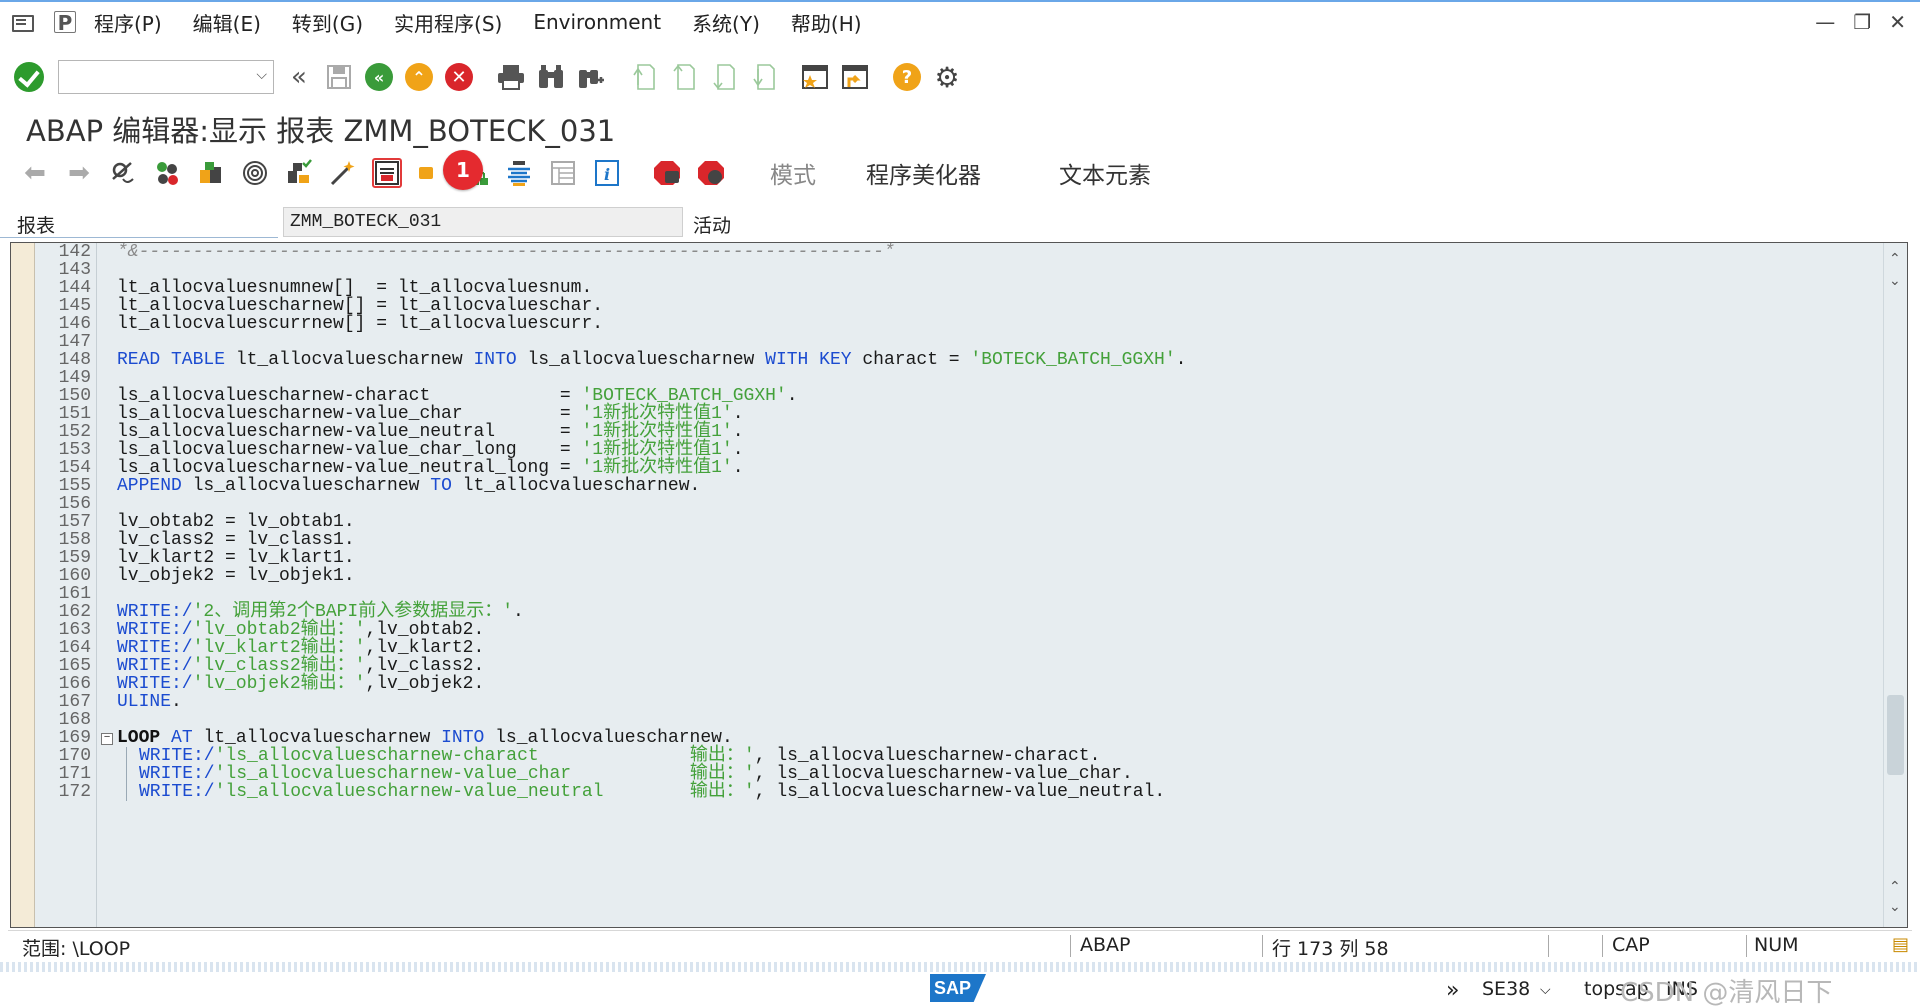  What do you see at coordinates (123, 173) in the screenshot?
I see `display-change-icon` at bounding box center [123, 173].